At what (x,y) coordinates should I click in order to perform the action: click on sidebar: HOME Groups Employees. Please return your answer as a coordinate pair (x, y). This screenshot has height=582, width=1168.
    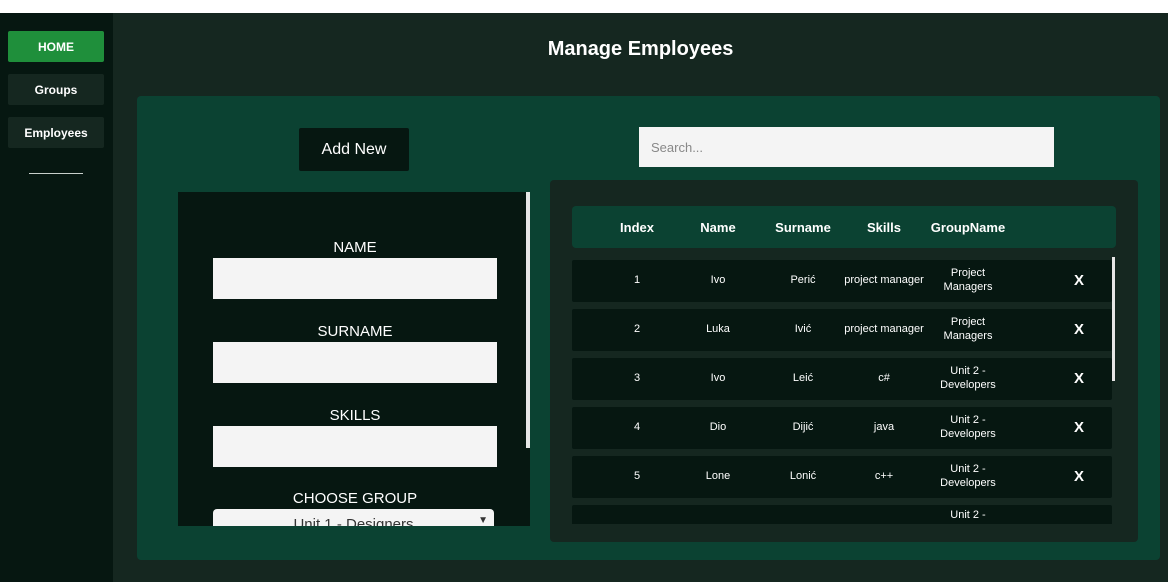
    Looking at the image, I should click on (56, 297).